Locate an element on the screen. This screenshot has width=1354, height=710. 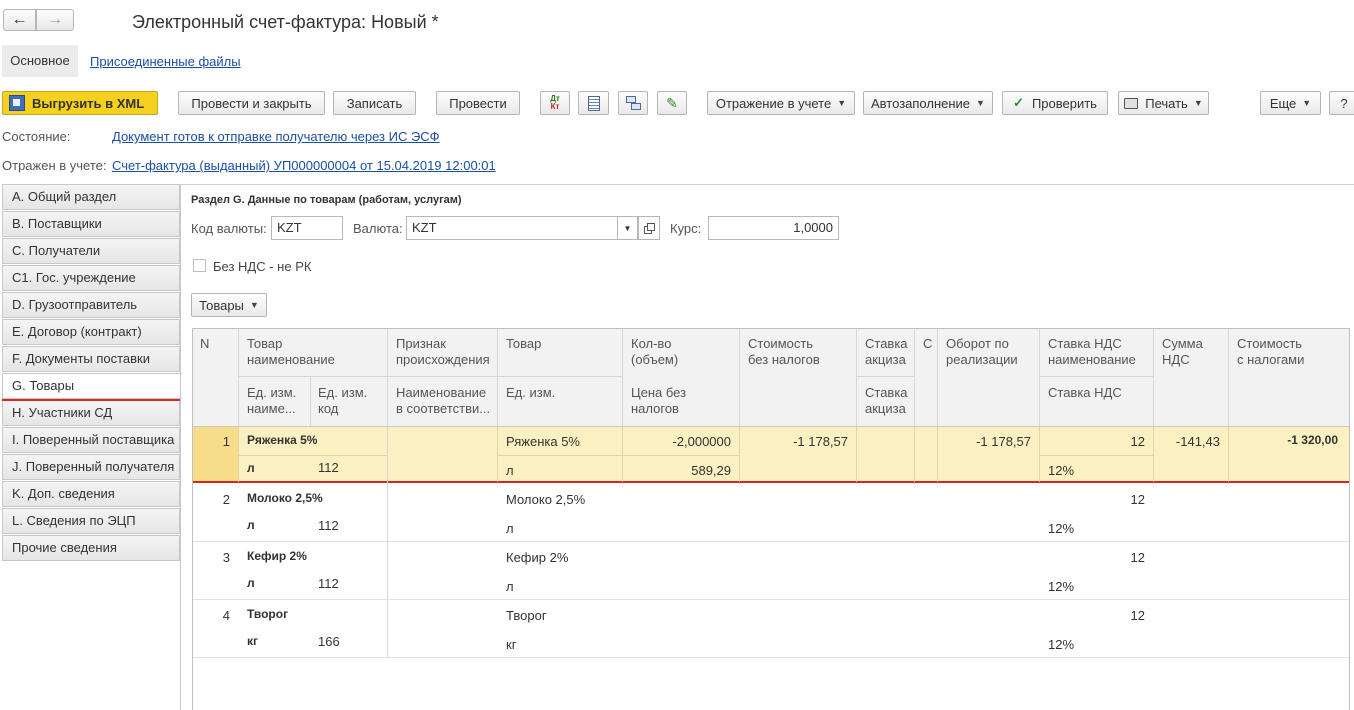
top-divider is located at coordinates (767, 184).